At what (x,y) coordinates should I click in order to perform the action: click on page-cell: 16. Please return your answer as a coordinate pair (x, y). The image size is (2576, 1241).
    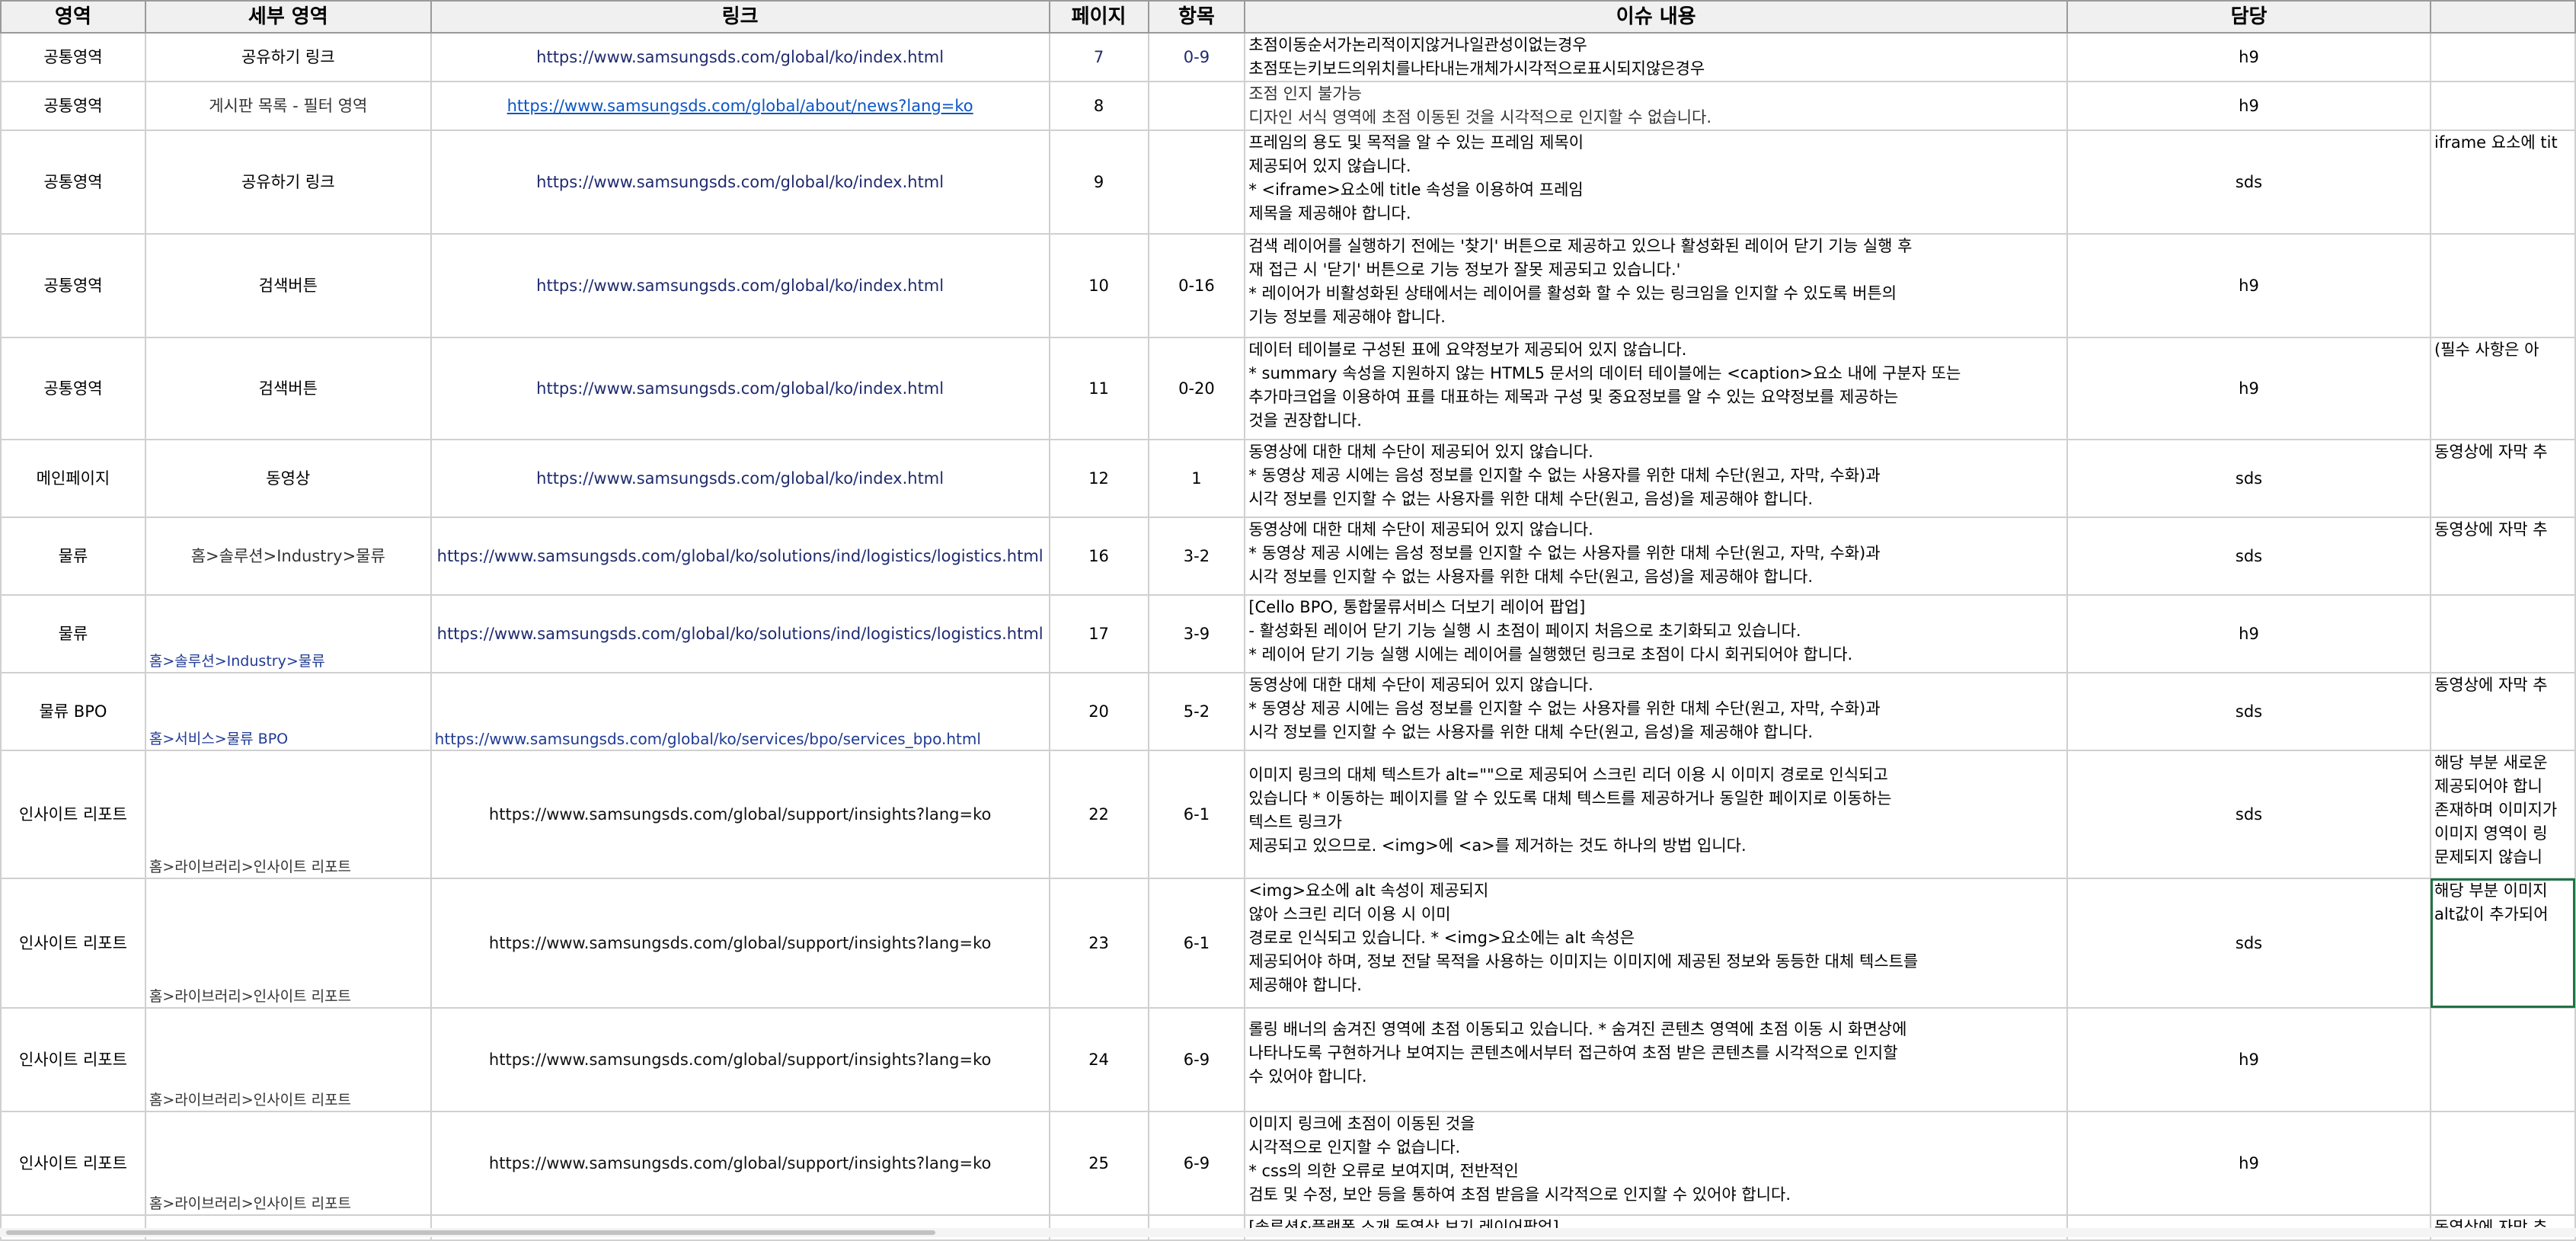
    Looking at the image, I should click on (1098, 556).